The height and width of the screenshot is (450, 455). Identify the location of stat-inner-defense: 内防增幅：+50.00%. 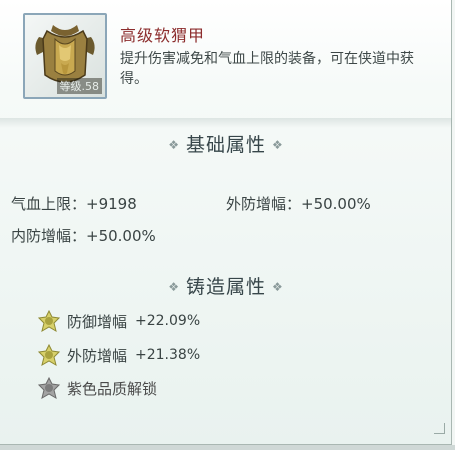
(83, 236).